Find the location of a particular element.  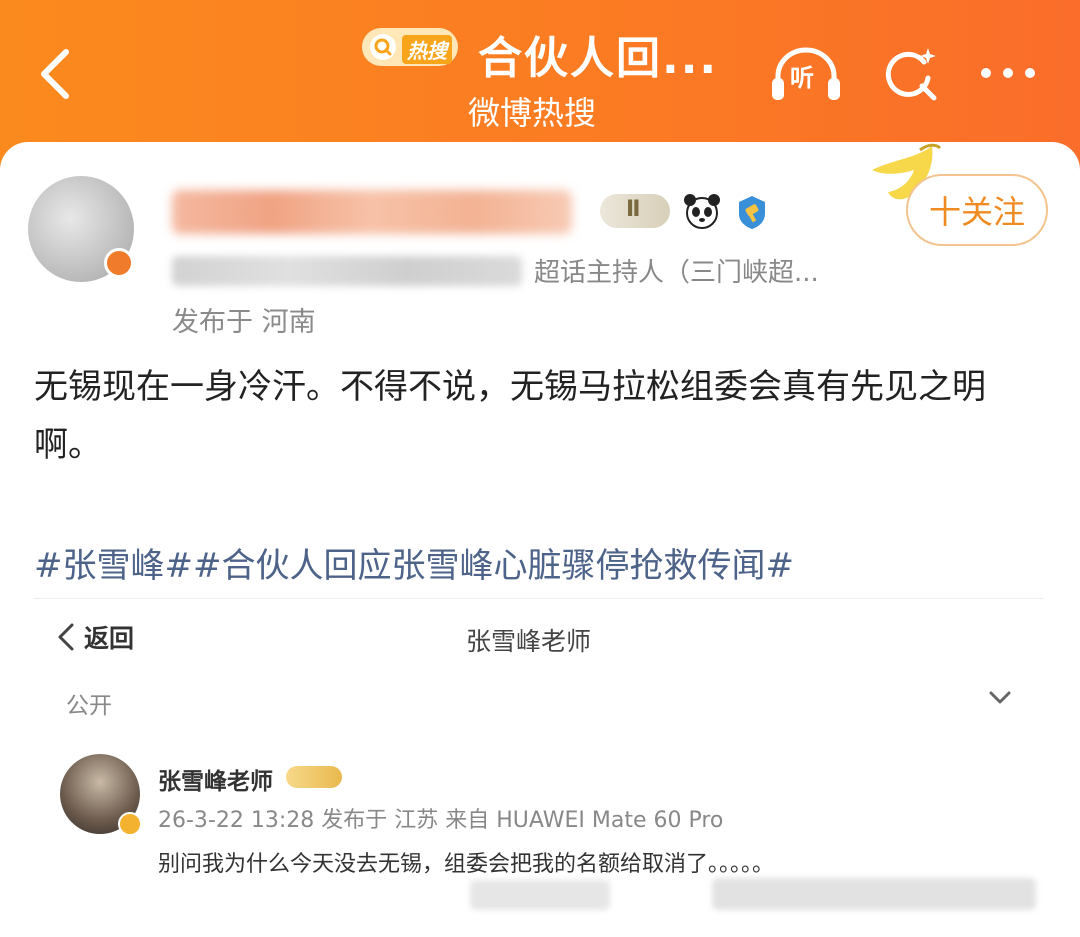

back-button is located at coordinates (57, 74).